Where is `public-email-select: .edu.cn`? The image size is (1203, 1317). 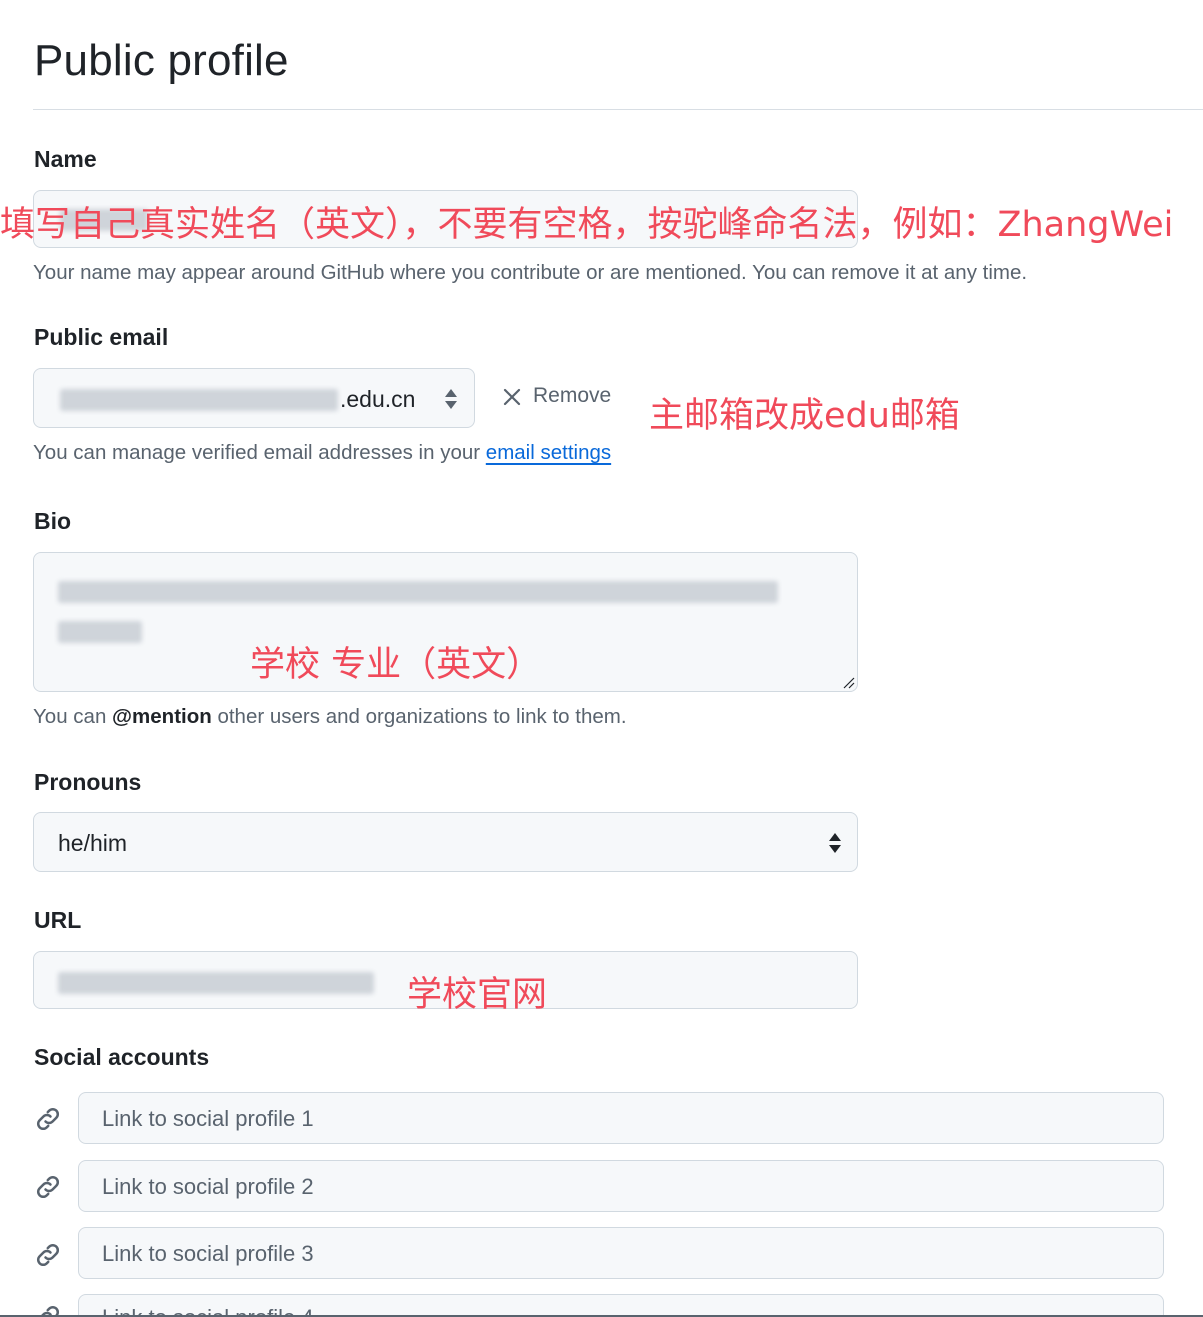 public-email-select: .edu.cn is located at coordinates (254, 398).